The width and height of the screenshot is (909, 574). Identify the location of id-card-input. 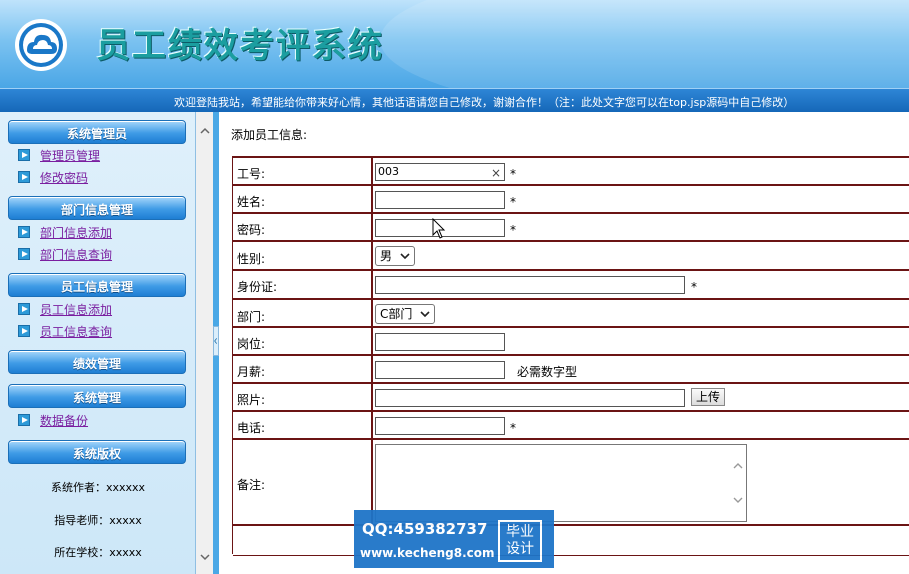
(530, 285).